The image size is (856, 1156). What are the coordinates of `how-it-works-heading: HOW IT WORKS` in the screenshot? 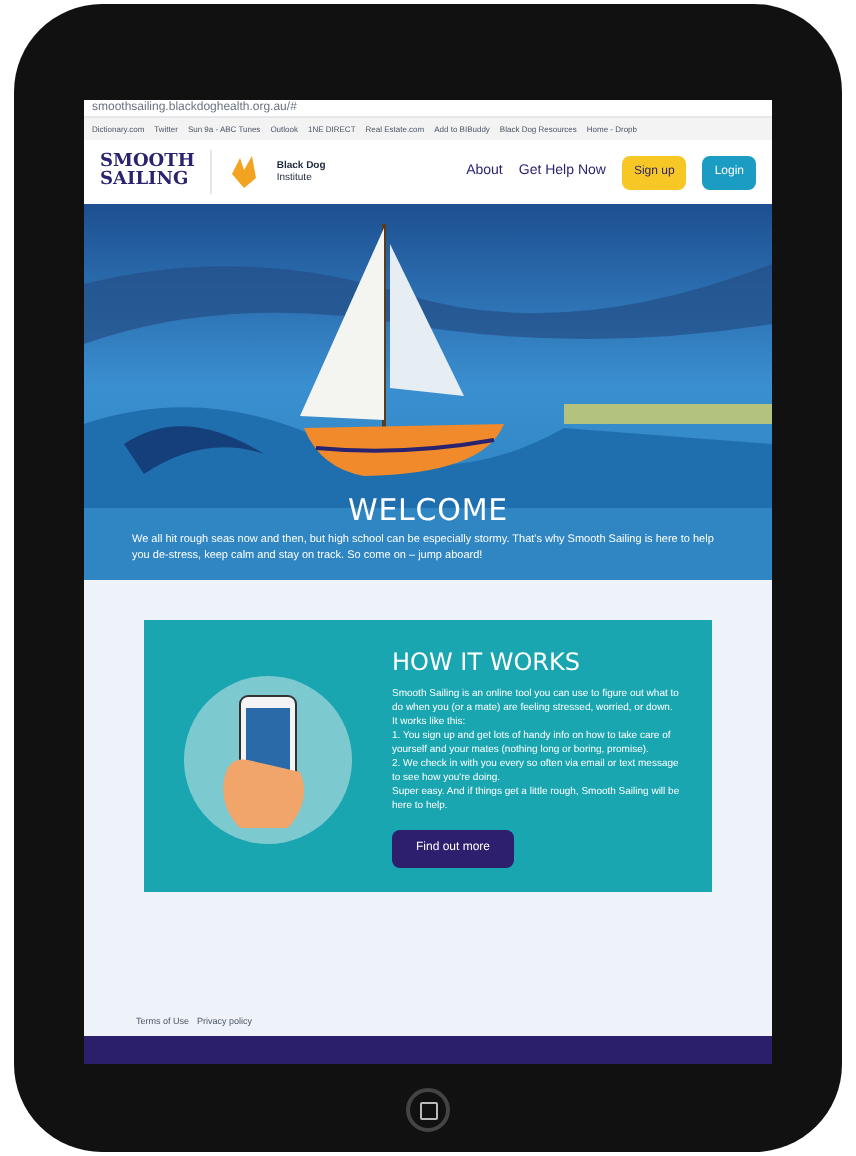 It's located at (487, 663).